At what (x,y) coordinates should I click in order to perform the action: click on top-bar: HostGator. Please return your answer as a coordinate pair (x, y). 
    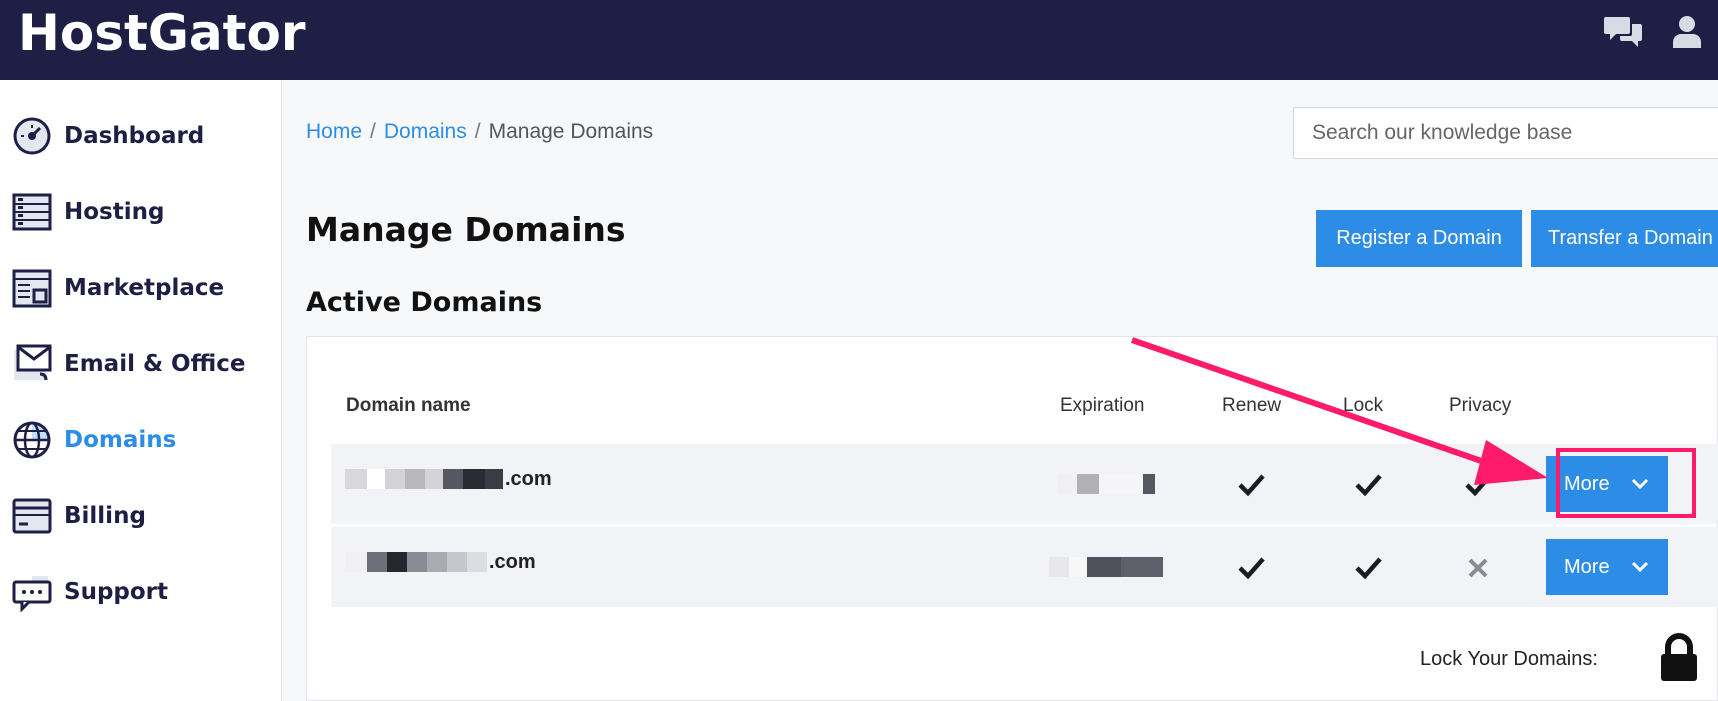
    Looking at the image, I should click on (859, 40).